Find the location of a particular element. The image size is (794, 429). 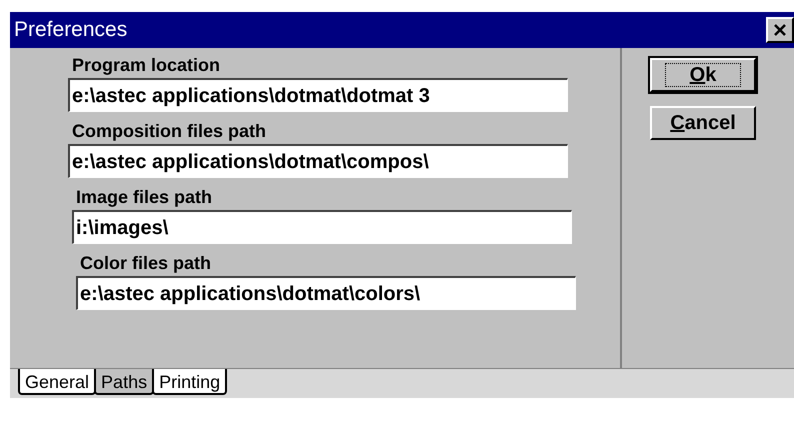

tab: Paths is located at coordinates (124, 382).